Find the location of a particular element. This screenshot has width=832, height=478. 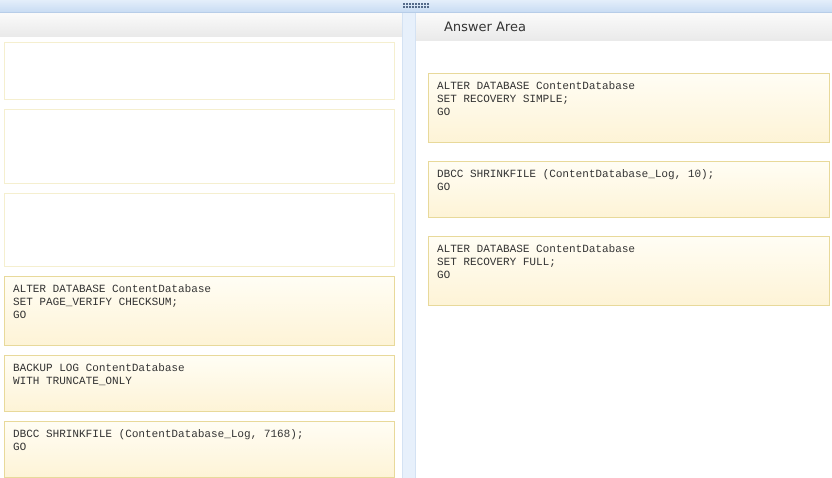

code-block-card: ALTER DATABASE ContentDatabase SET RECOVERY FULL; GO is located at coordinates (629, 271).